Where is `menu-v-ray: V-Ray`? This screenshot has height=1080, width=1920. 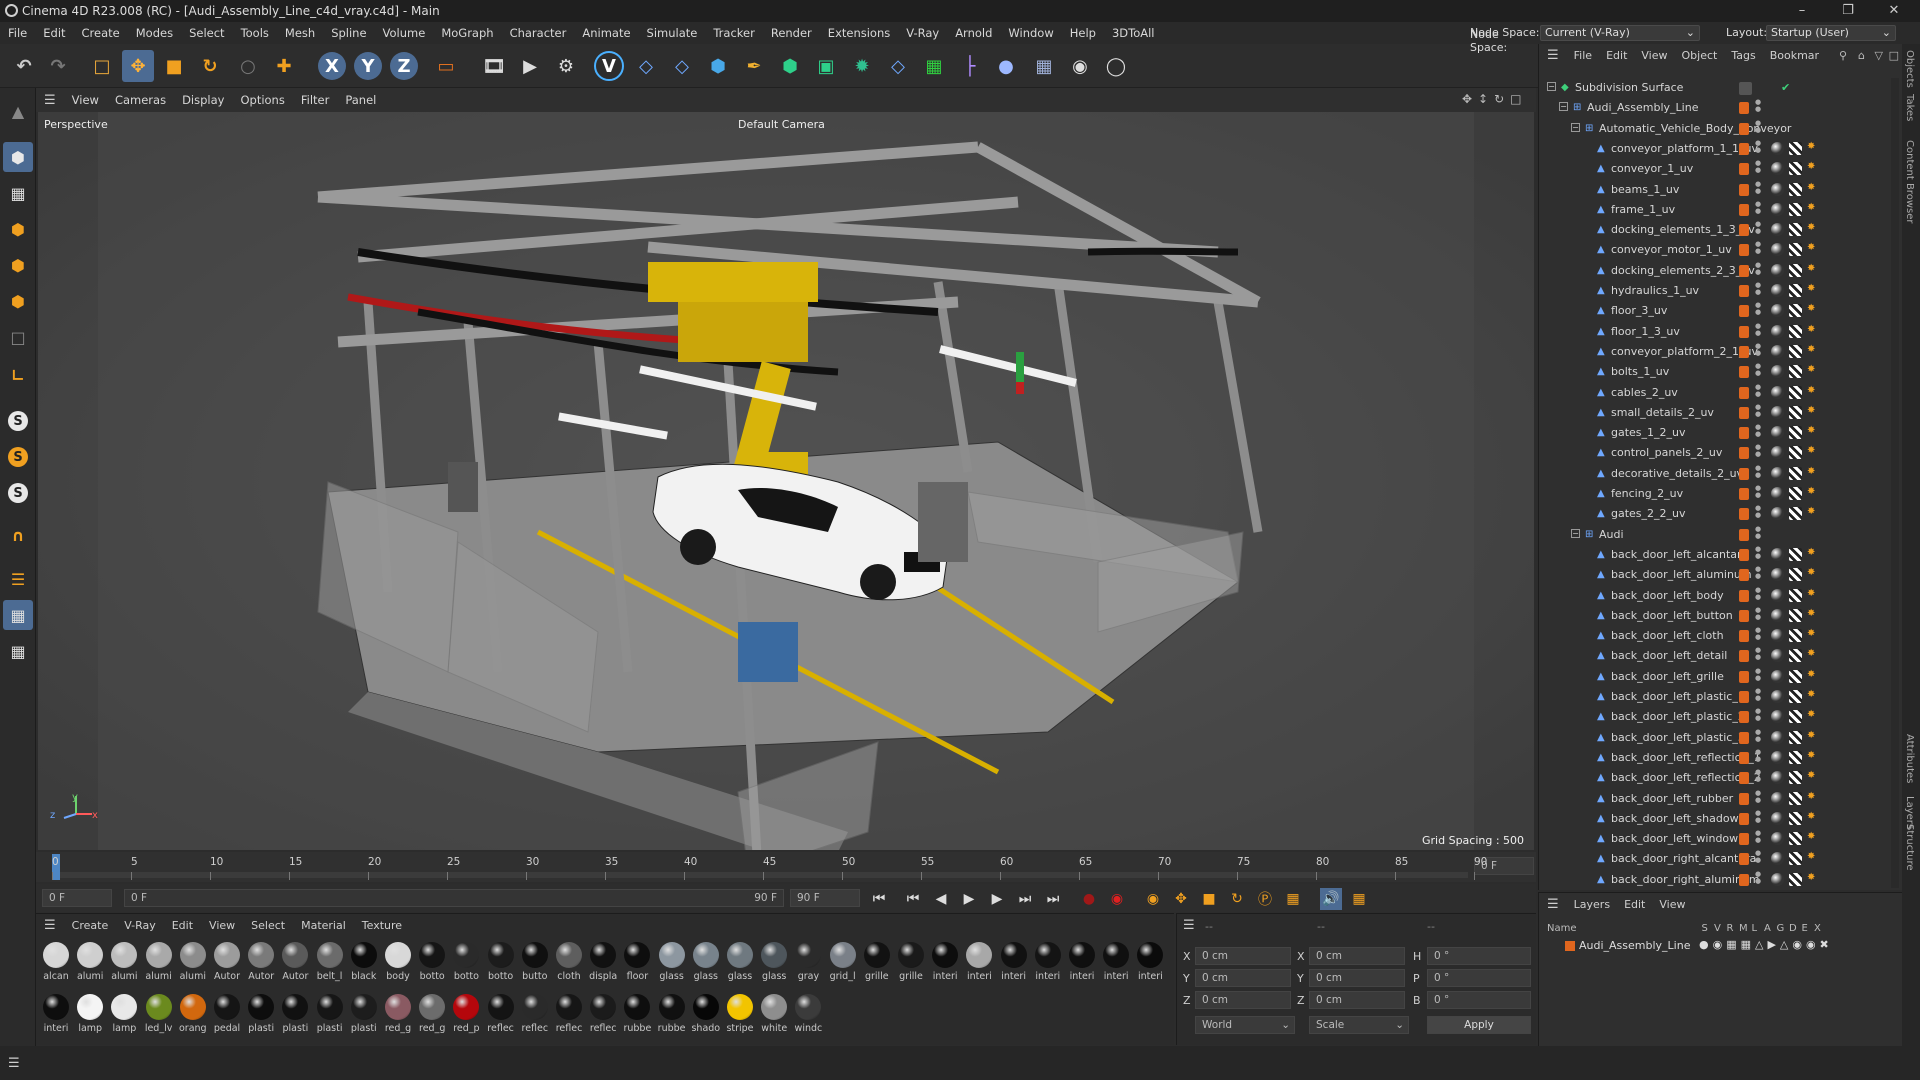
menu-v-ray: V-Ray is located at coordinates (922, 33).